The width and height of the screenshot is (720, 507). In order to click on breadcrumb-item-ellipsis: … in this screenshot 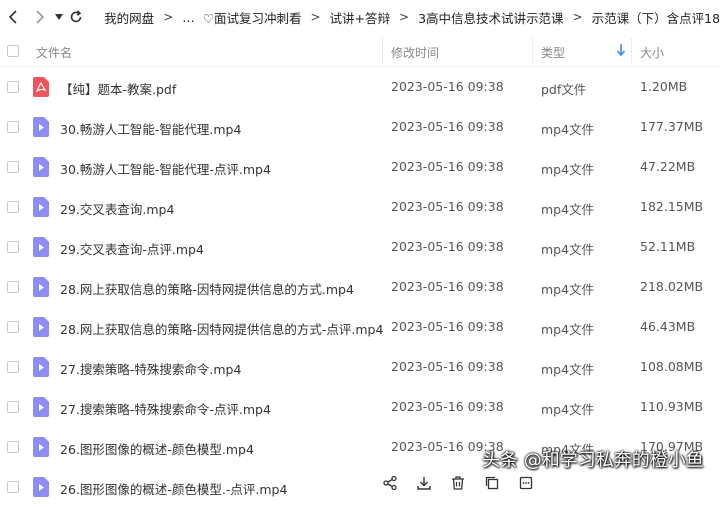, I will do `click(188, 17)`.